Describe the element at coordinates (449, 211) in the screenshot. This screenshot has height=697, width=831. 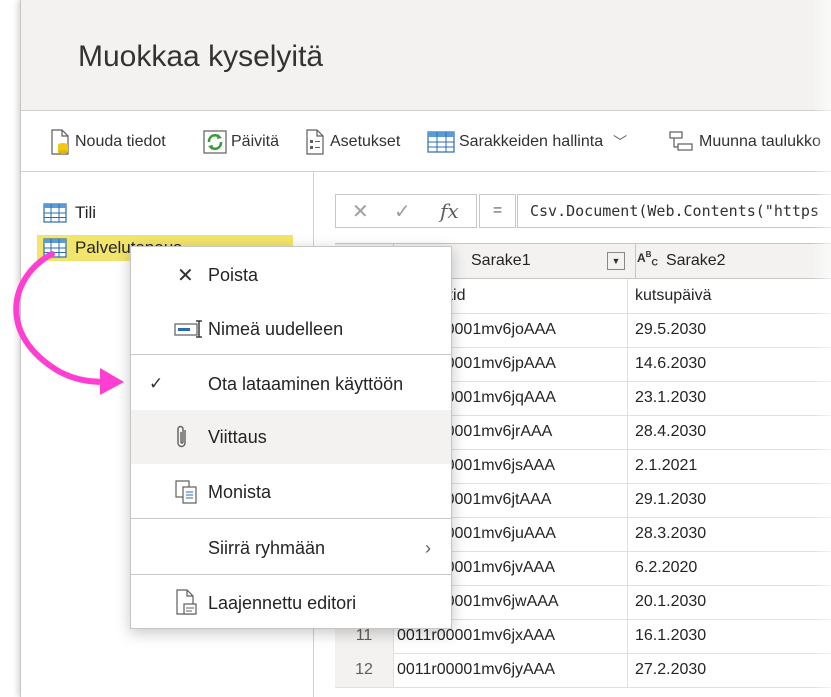
I see `fx-icon: fx` at that location.